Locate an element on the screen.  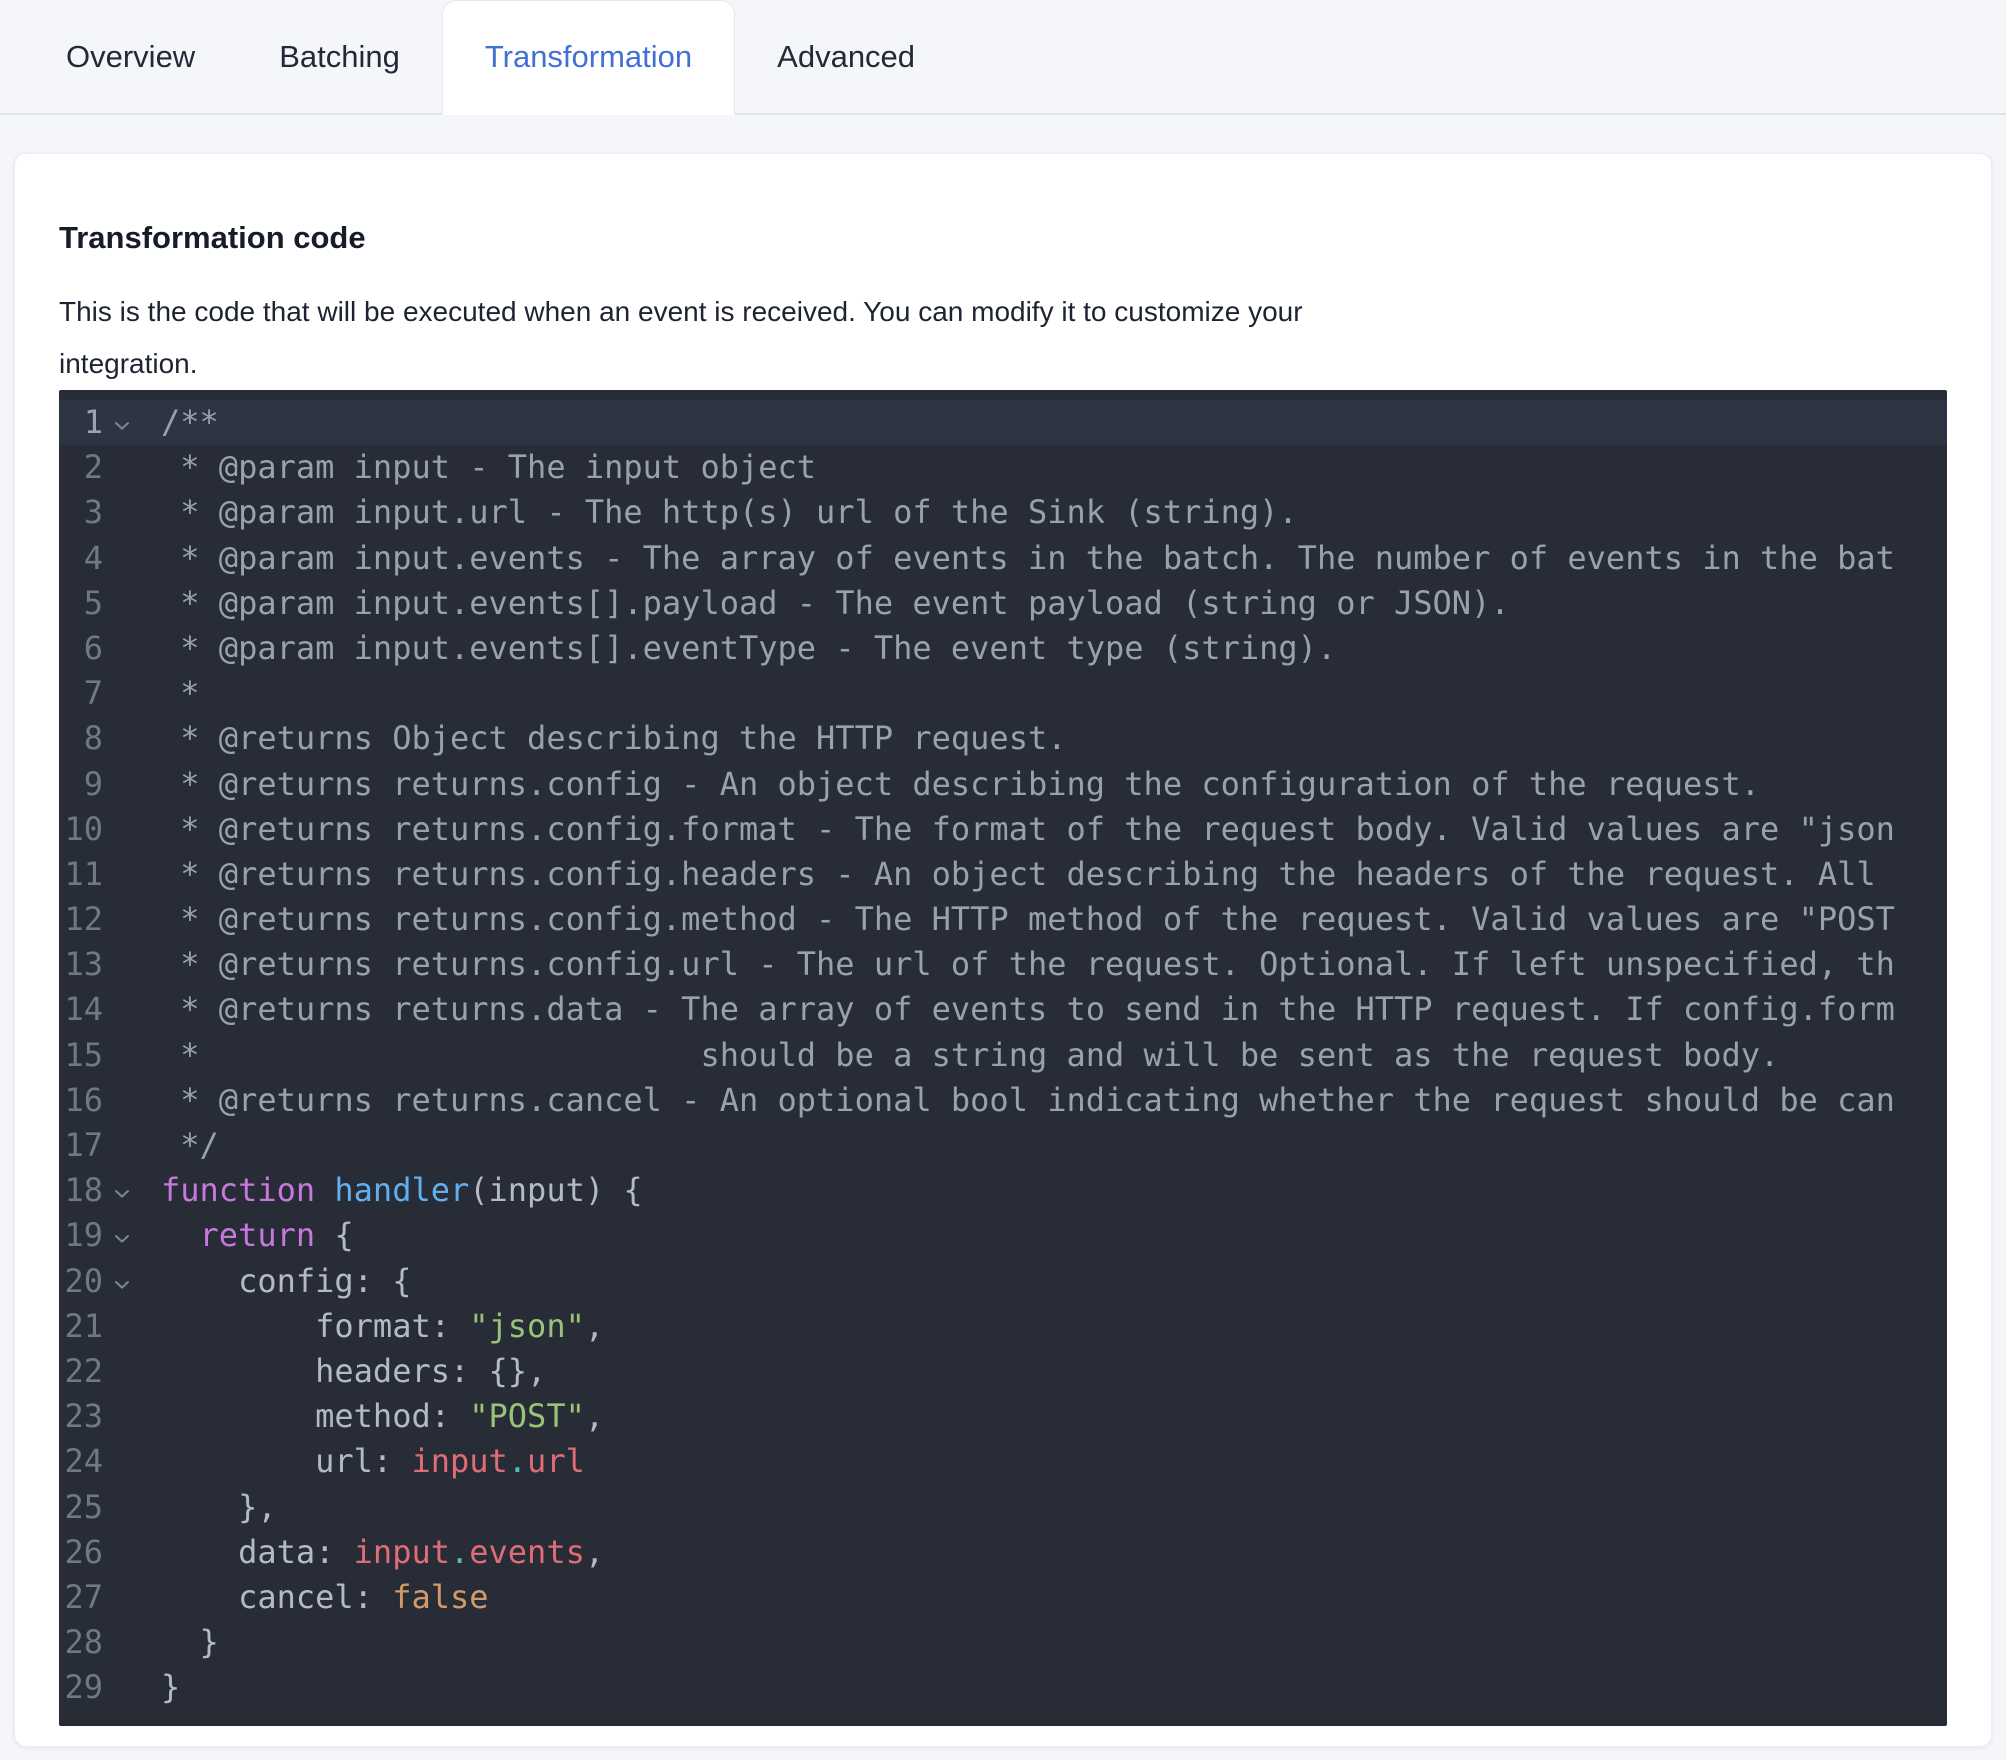
code-line: 23 method: "POST", is located at coordinates (1003, 1416).